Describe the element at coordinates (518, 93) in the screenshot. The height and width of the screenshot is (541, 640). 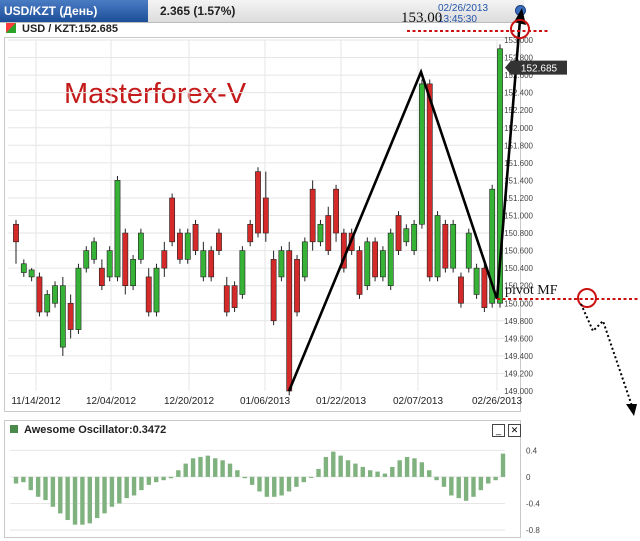
I see `y-tick-label: 152.400` at that location.